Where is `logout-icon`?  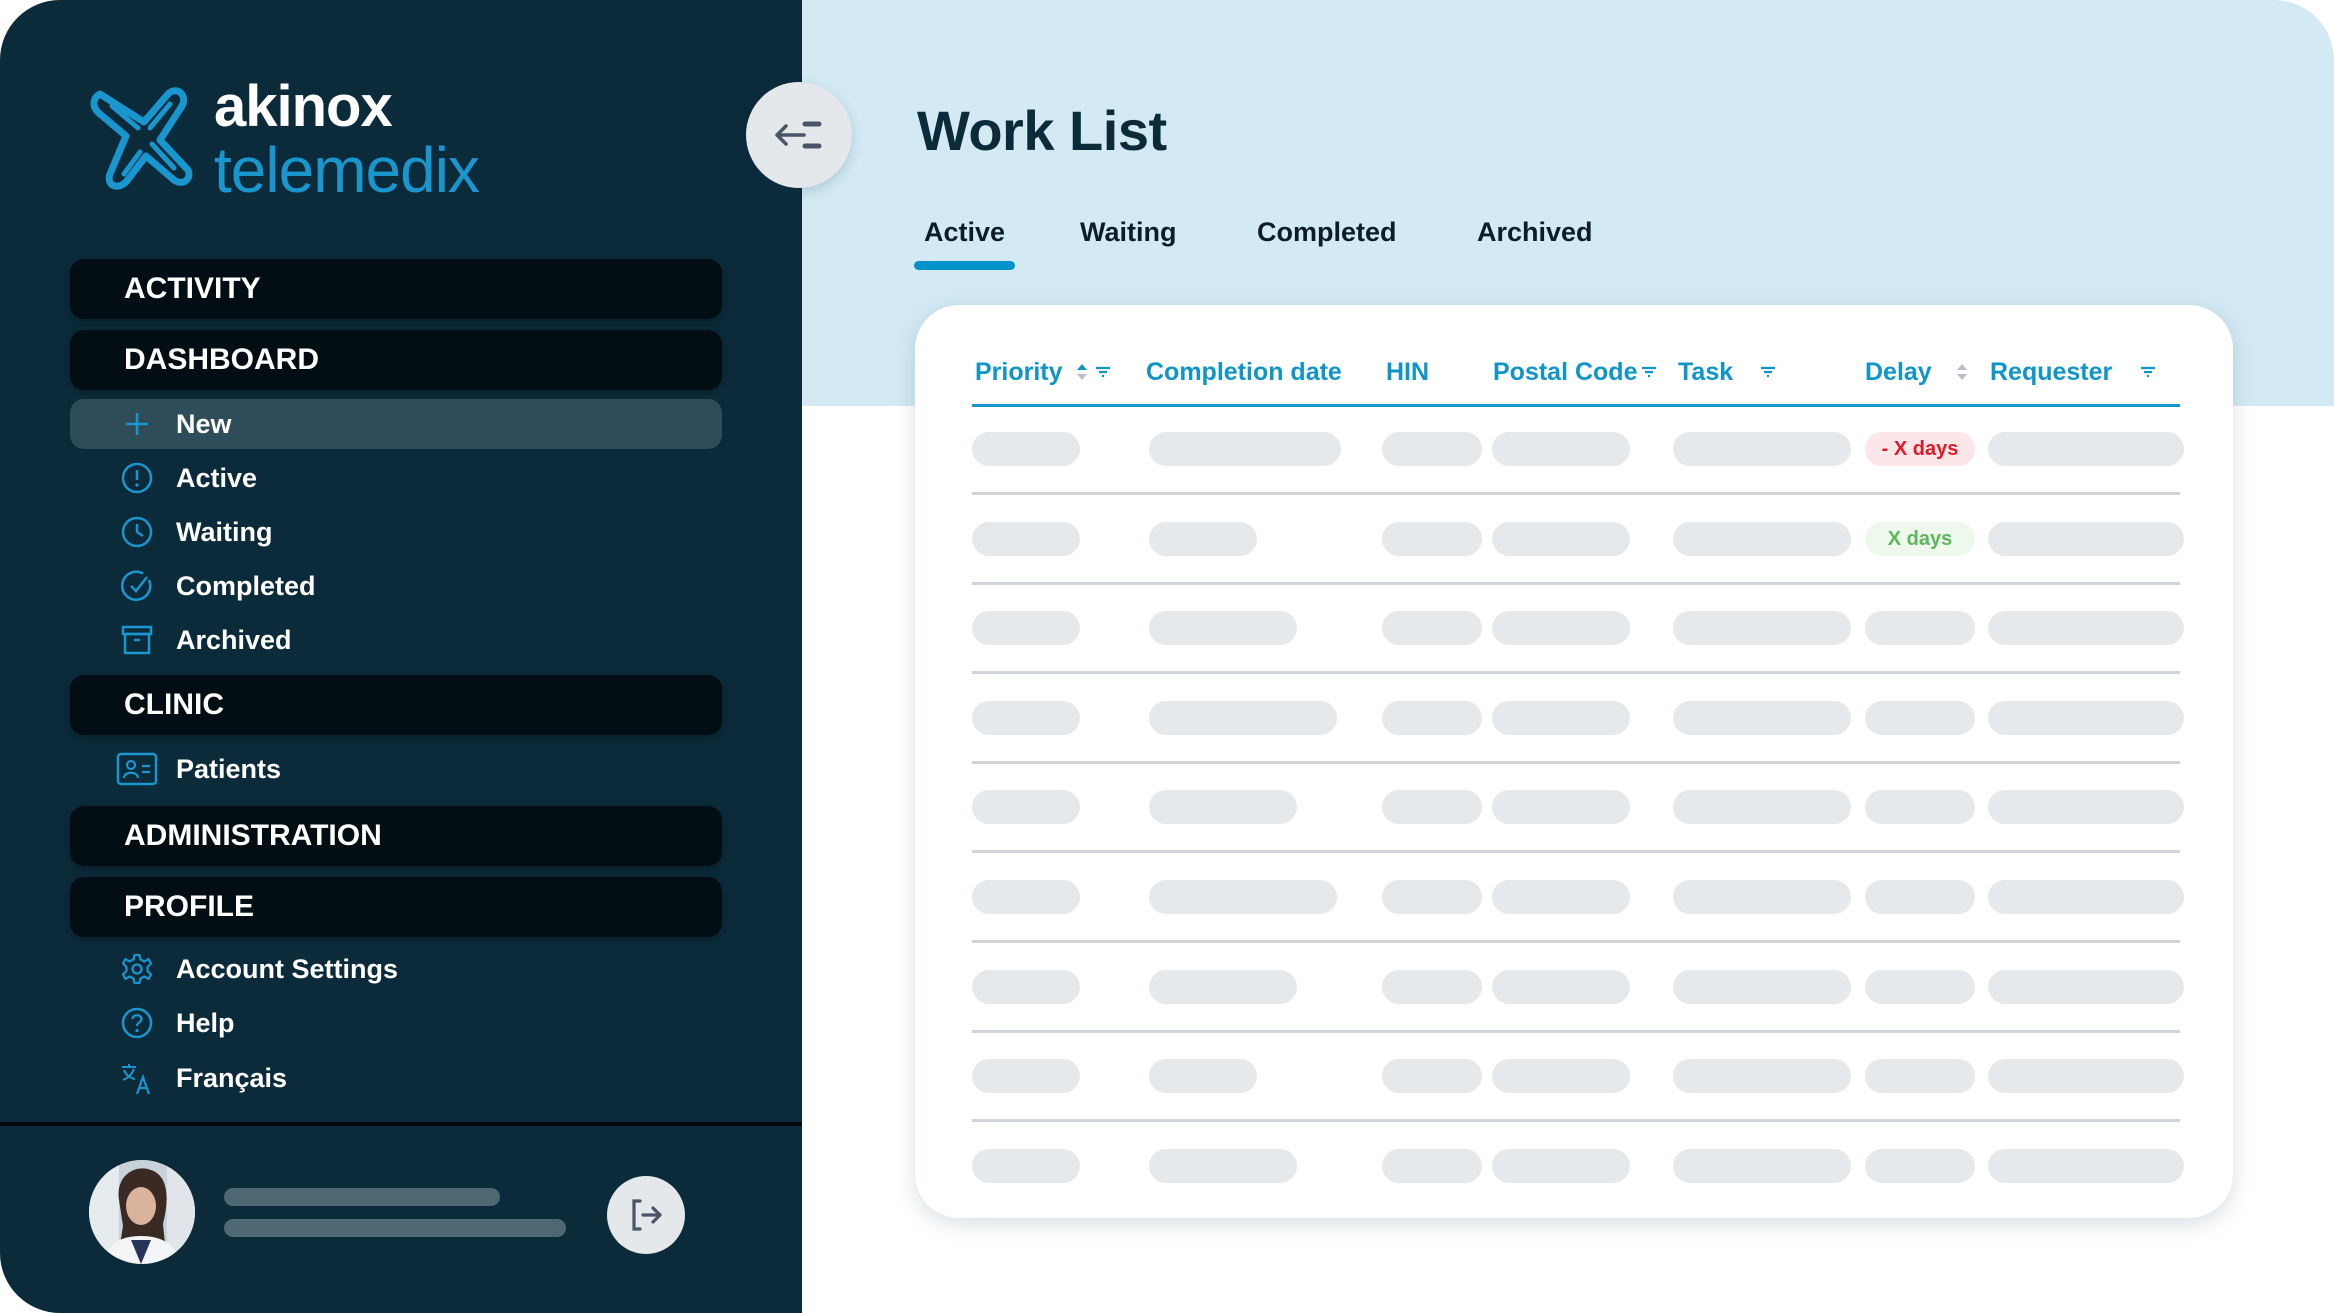
logout-icon is located at coordinates (647, 1215).